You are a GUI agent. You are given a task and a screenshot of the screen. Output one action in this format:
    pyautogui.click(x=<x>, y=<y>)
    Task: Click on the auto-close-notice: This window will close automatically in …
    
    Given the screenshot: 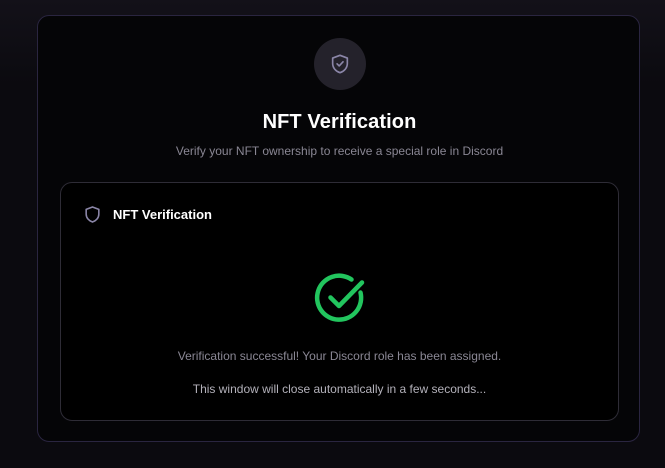 What is the action you would take?
    pyautogui.click(x=339, y=389)
    